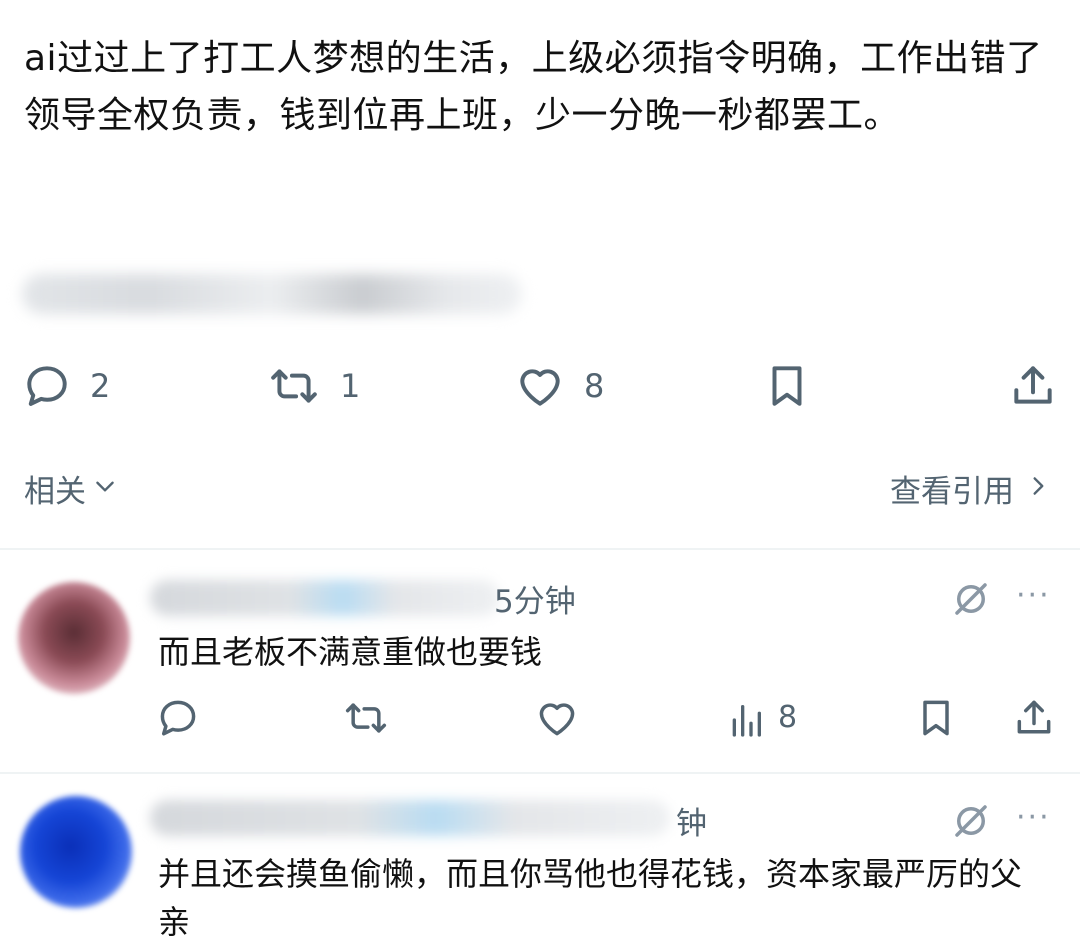 The height and width of the screenshot is (952, 1080). What do you see at coordinates (105, 489) in the screenshot?
I see `chevron-down-icon` at bounding box center [105, 489].